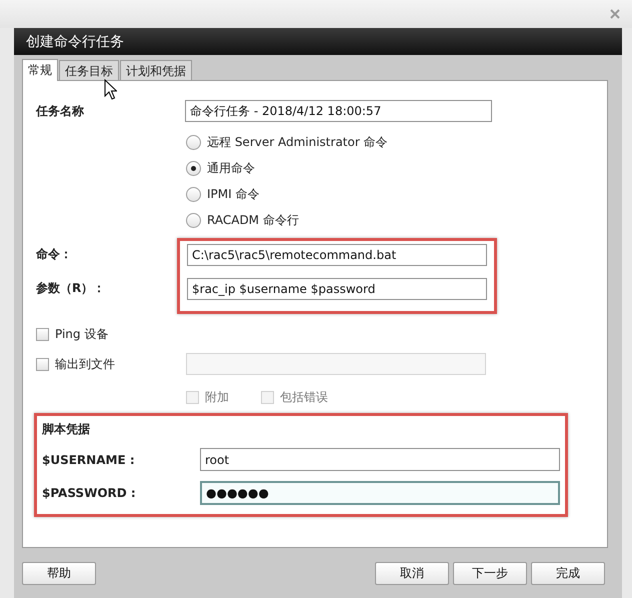  Describe the element at coordinates (85, 364) in the screenshot. I see `checkbox-label: 输出到文件` at that location.